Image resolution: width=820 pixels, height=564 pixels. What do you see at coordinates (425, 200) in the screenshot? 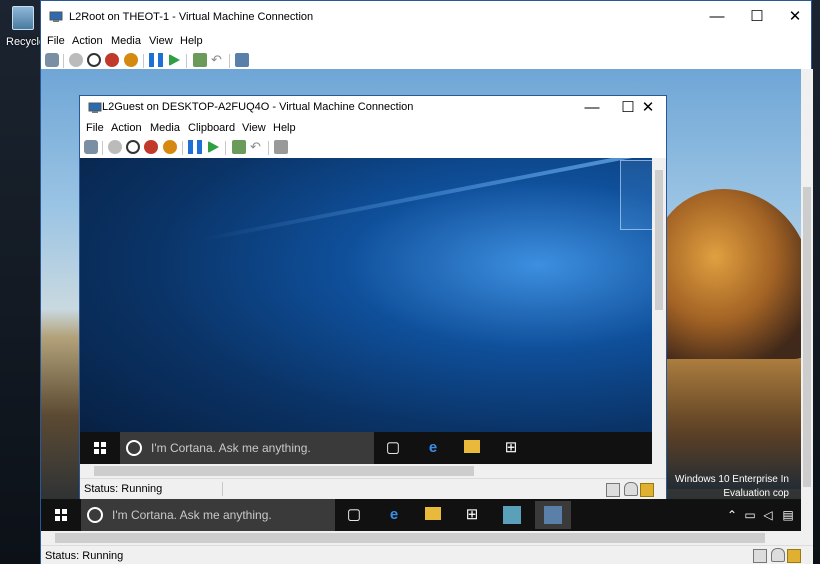
I see `wallpaper-light-beam` at bounding box center [425, 200].